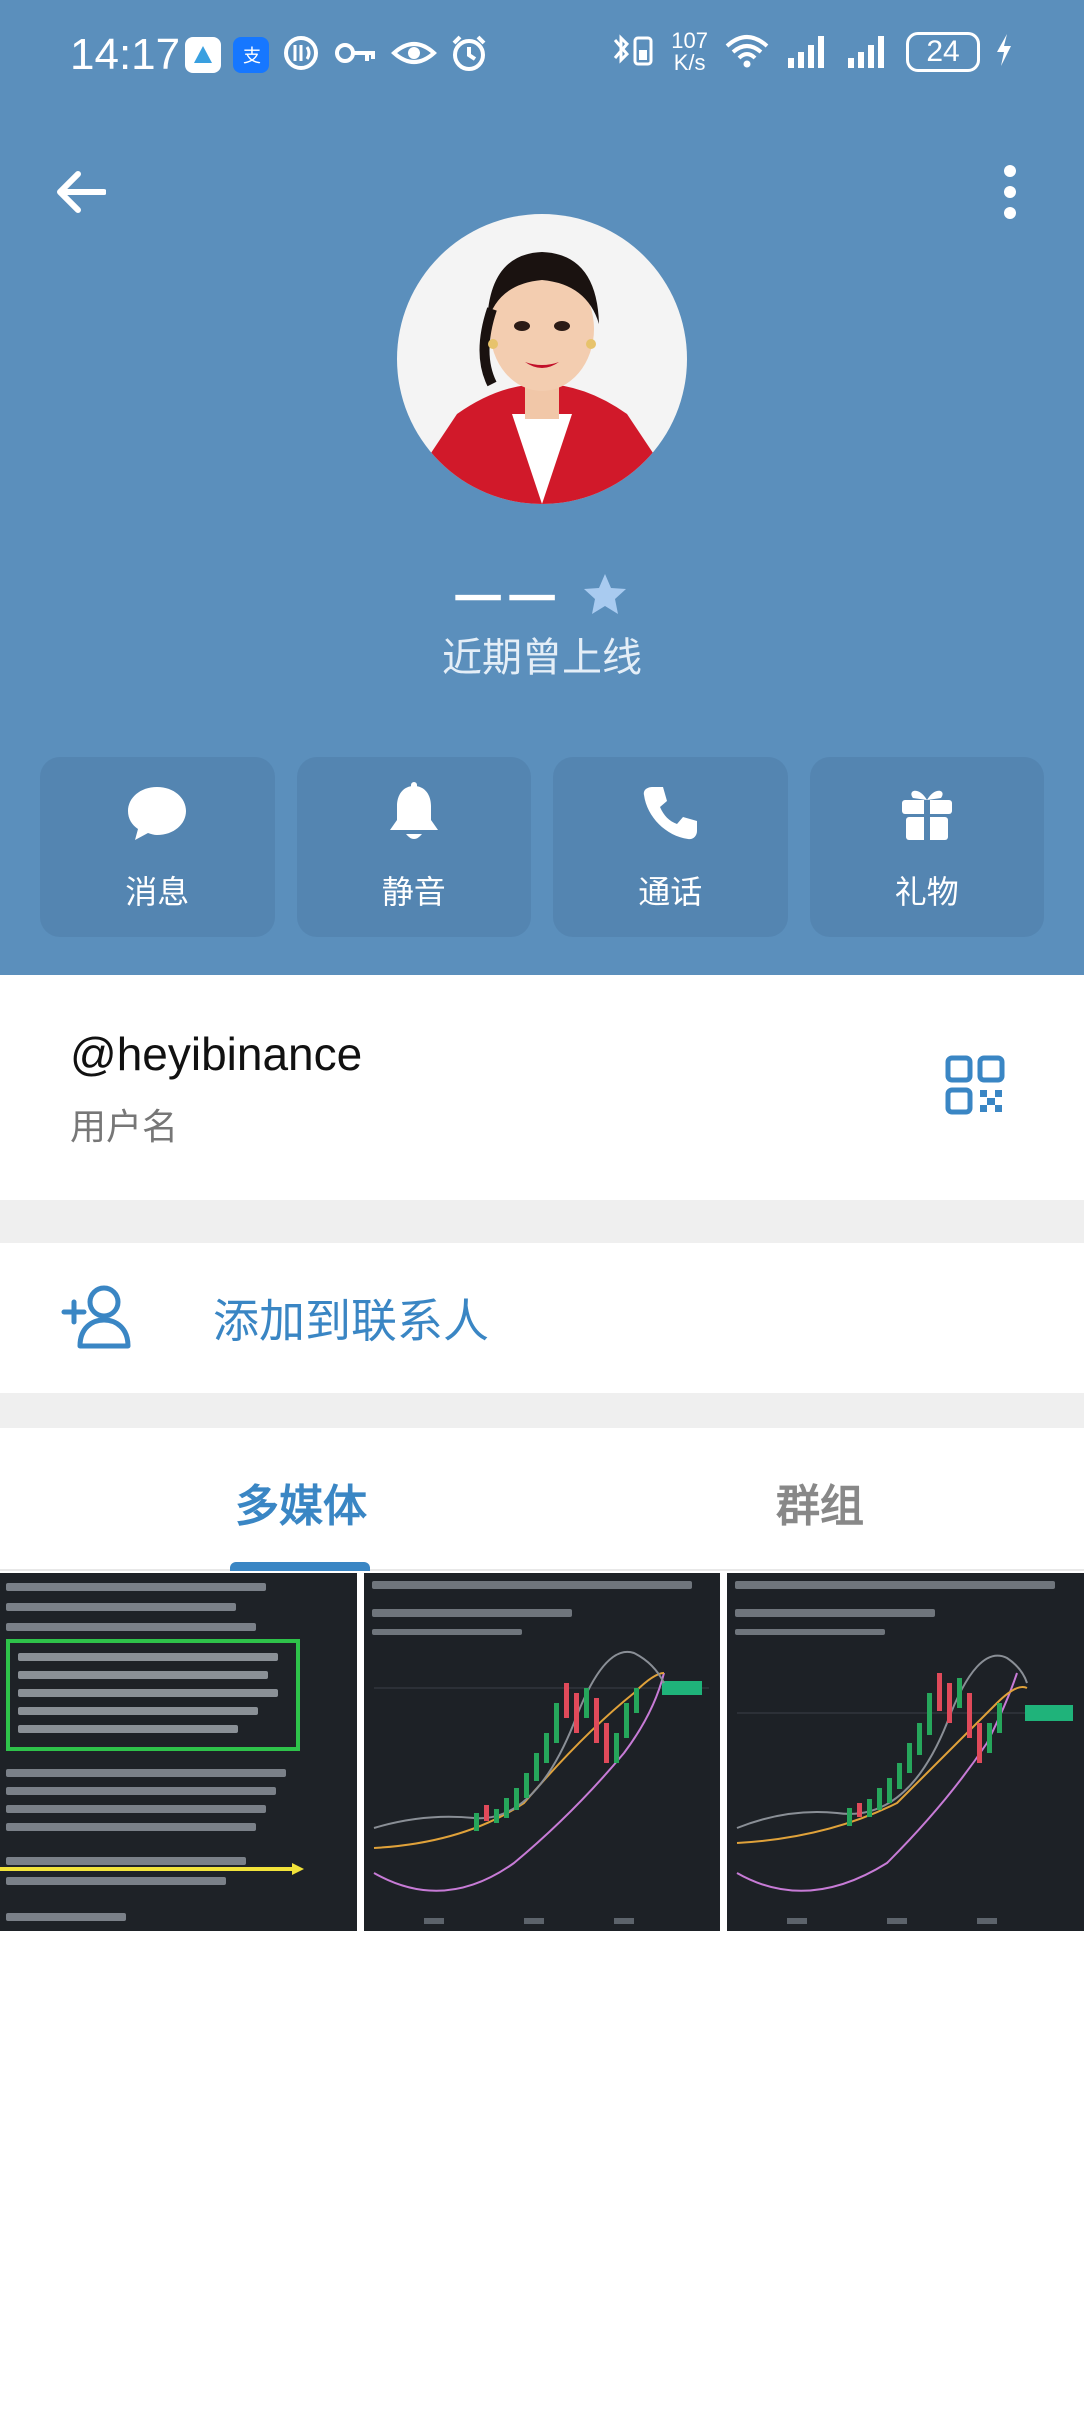 This screenshot has height=2412, width=1084. Describe the element at coordinates (1004, 52) in the screenshot. I see `charging-icon` at that location.